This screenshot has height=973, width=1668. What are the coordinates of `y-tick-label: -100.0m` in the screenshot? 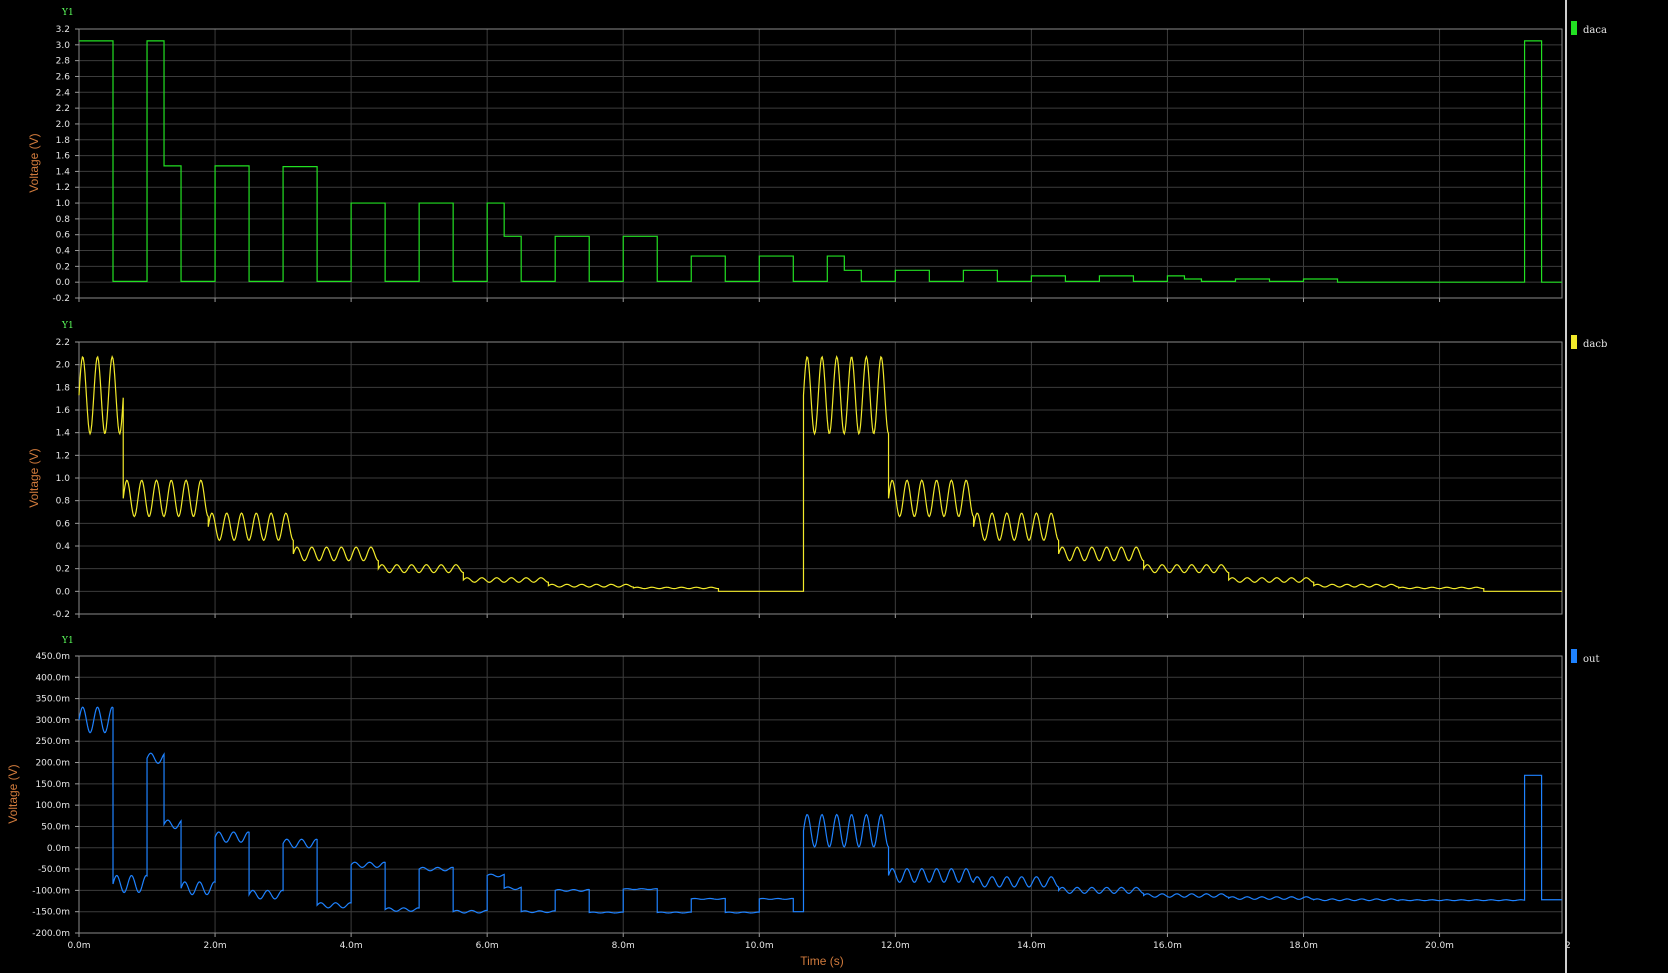 It's located at (51, 891).